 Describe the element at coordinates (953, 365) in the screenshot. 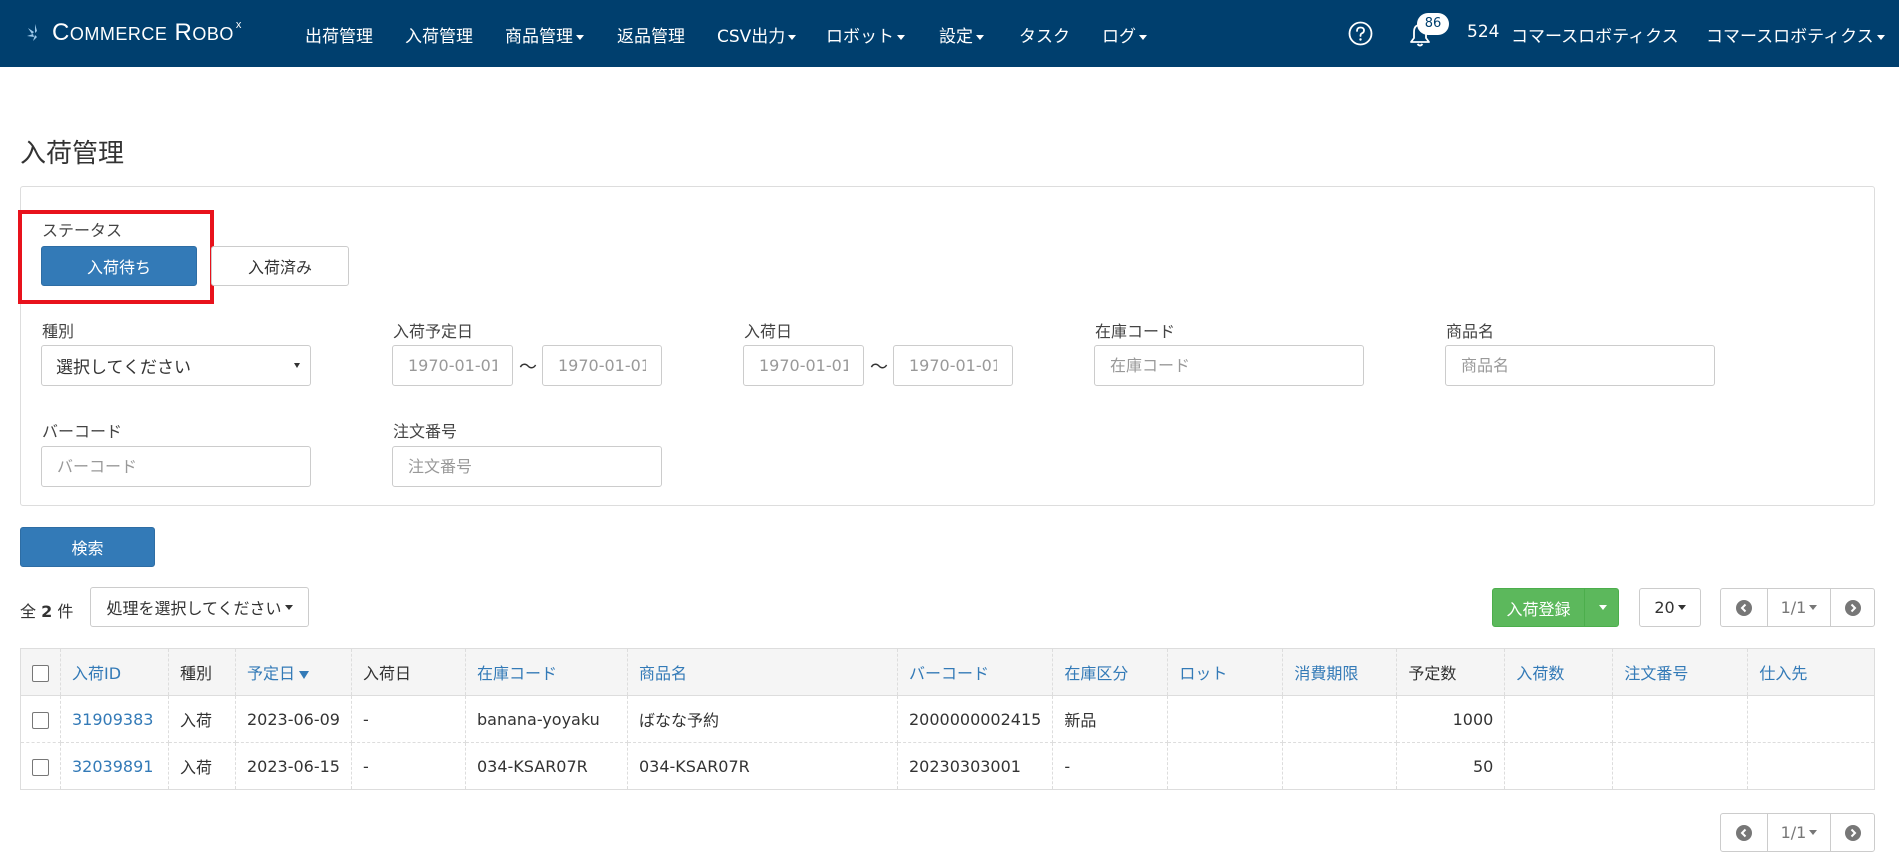

I see `arrival-date-to-input` at that location.